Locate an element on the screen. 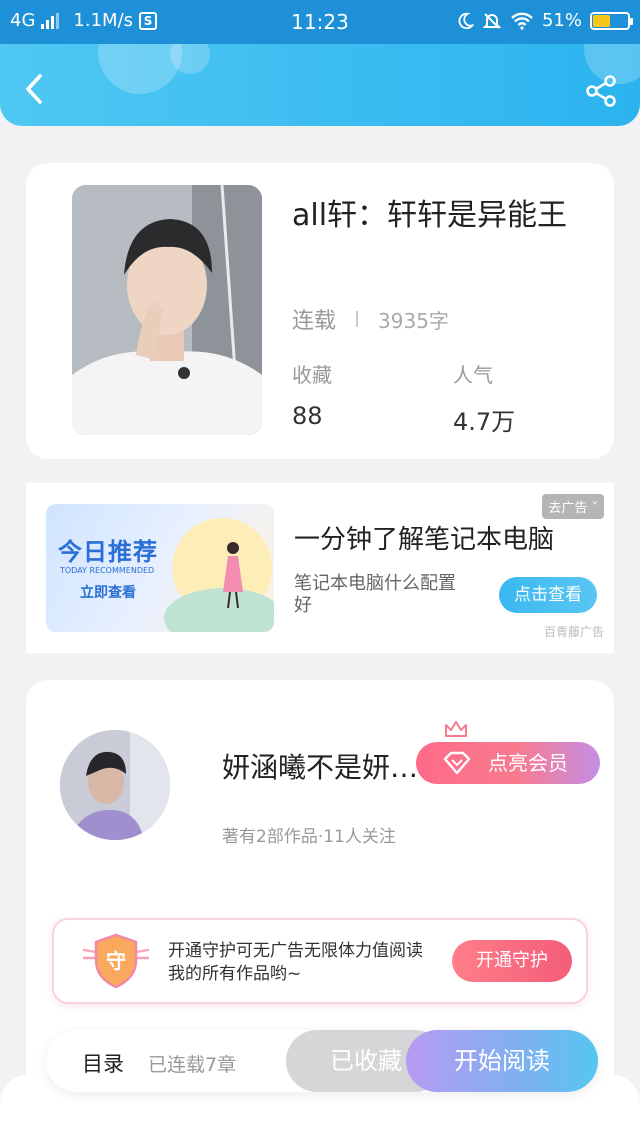 This screenshot has width=640, height=1138. ad-image-subtitle: TODAY RECOMMENDED is located at coordinates (107, 570).